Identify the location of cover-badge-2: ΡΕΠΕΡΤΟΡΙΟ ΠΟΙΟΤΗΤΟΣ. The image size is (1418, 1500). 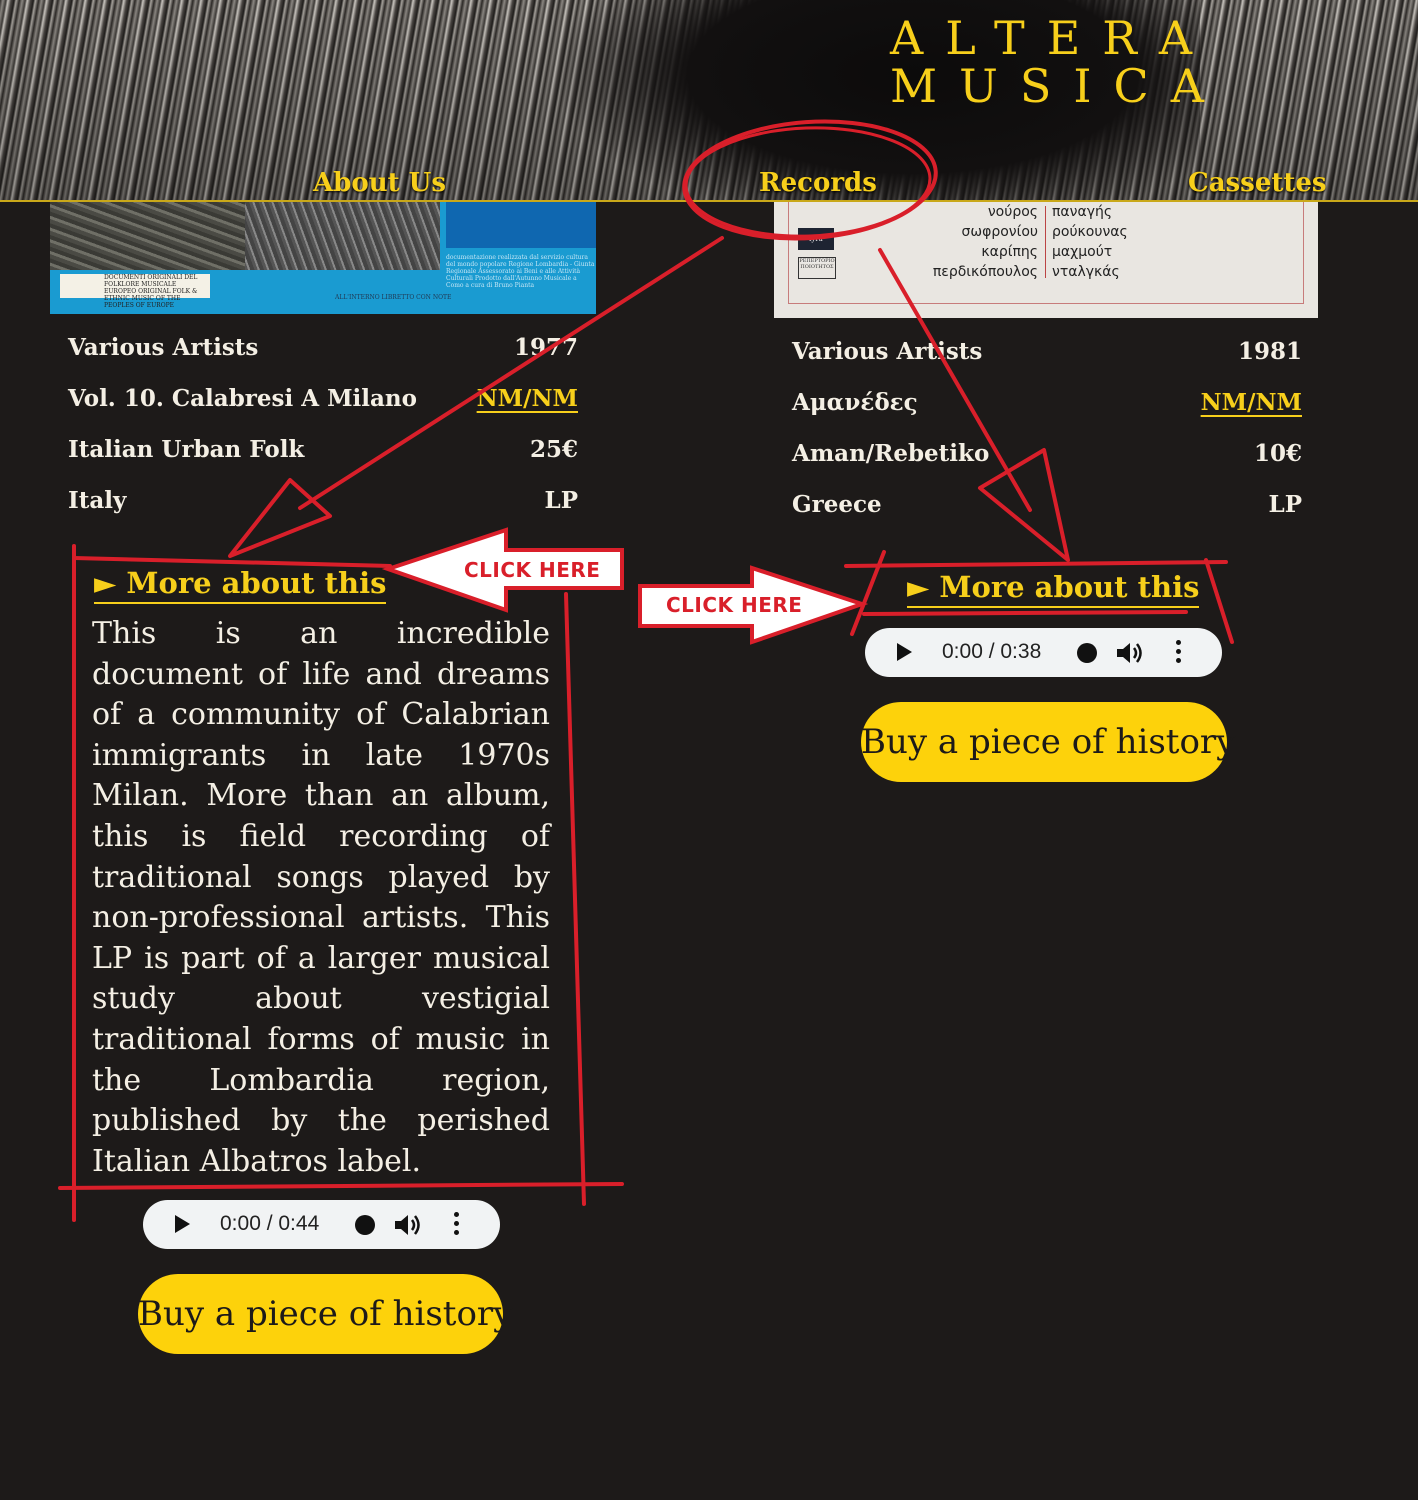
(817, 268).